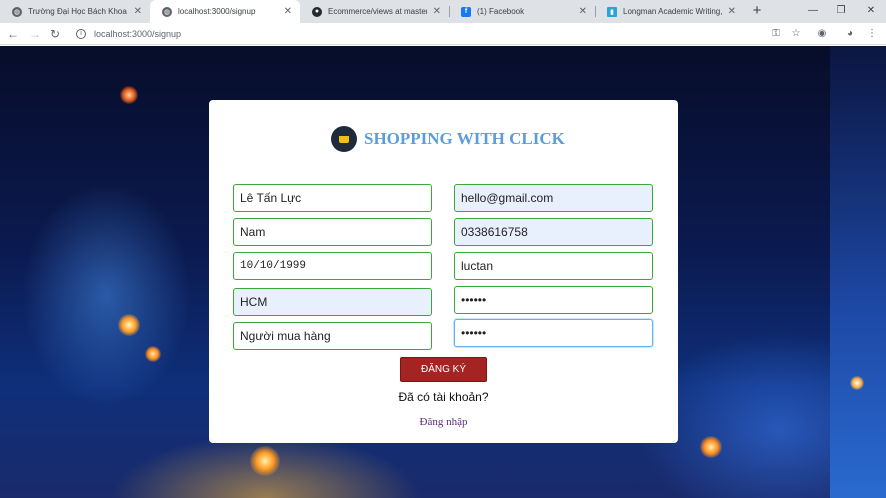  What do you see at coordinates (317, 11) in the screenshot?
I see `github-icon: ●` at bounding box center [317, 11].